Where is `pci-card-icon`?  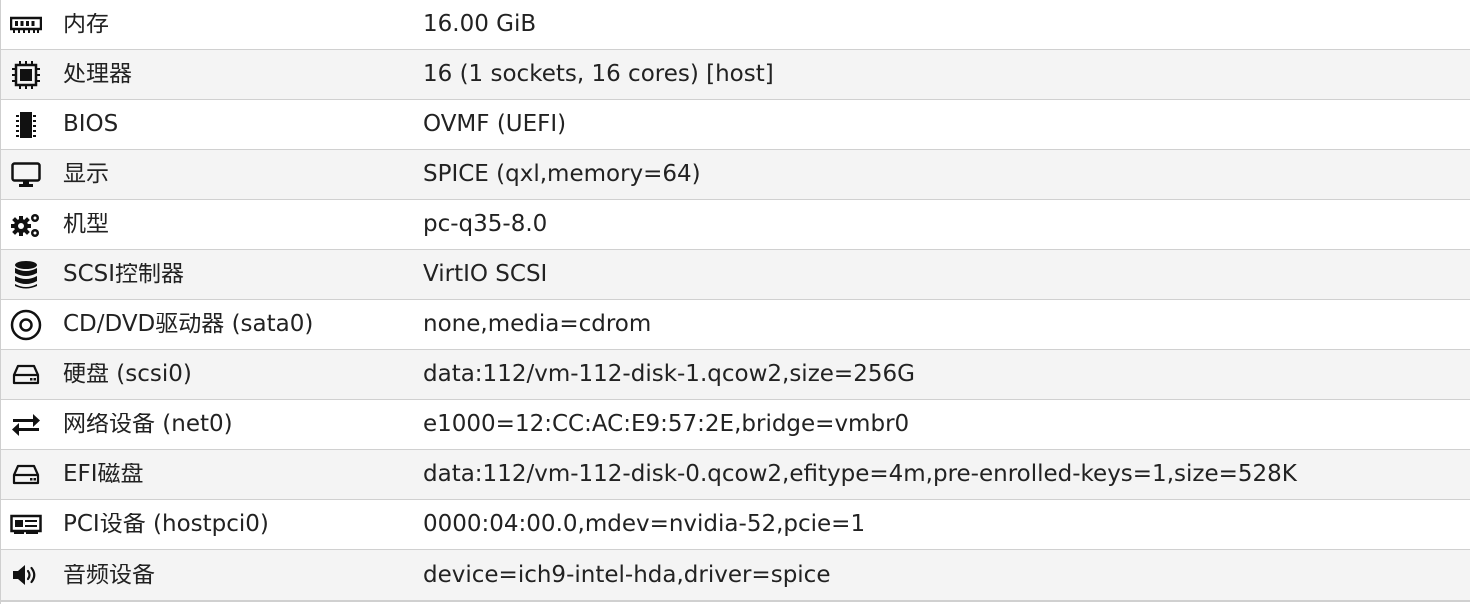 pci-card-icon is located at coordinates (26, 525).